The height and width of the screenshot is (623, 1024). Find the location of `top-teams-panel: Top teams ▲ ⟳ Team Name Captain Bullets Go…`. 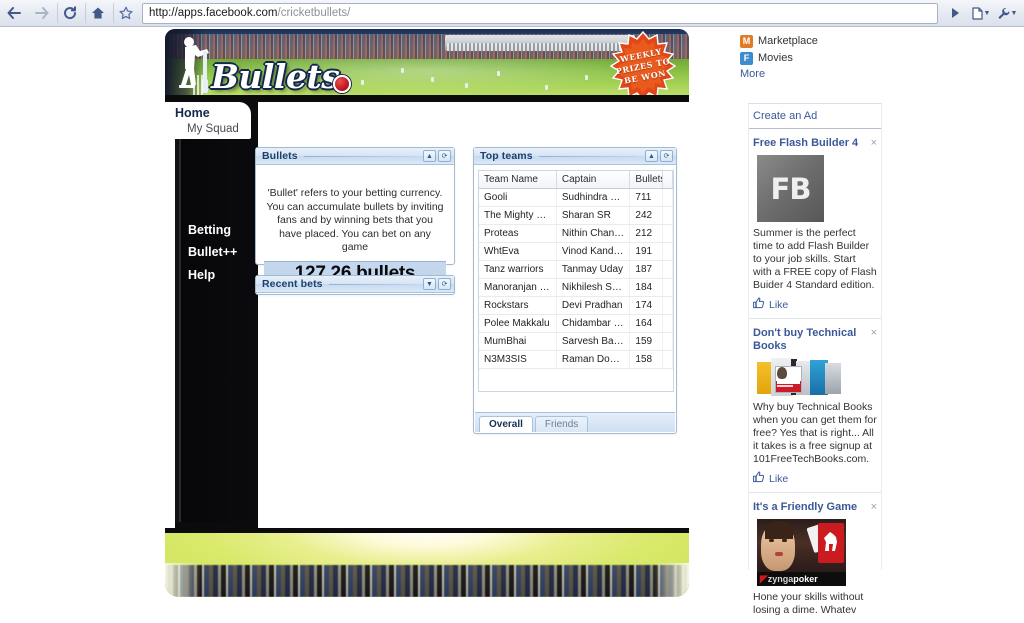

top-teams-panel: Top teams ▲ ⟳ Team Name Captain Bullets Go… is located at coordinates (575, 290).